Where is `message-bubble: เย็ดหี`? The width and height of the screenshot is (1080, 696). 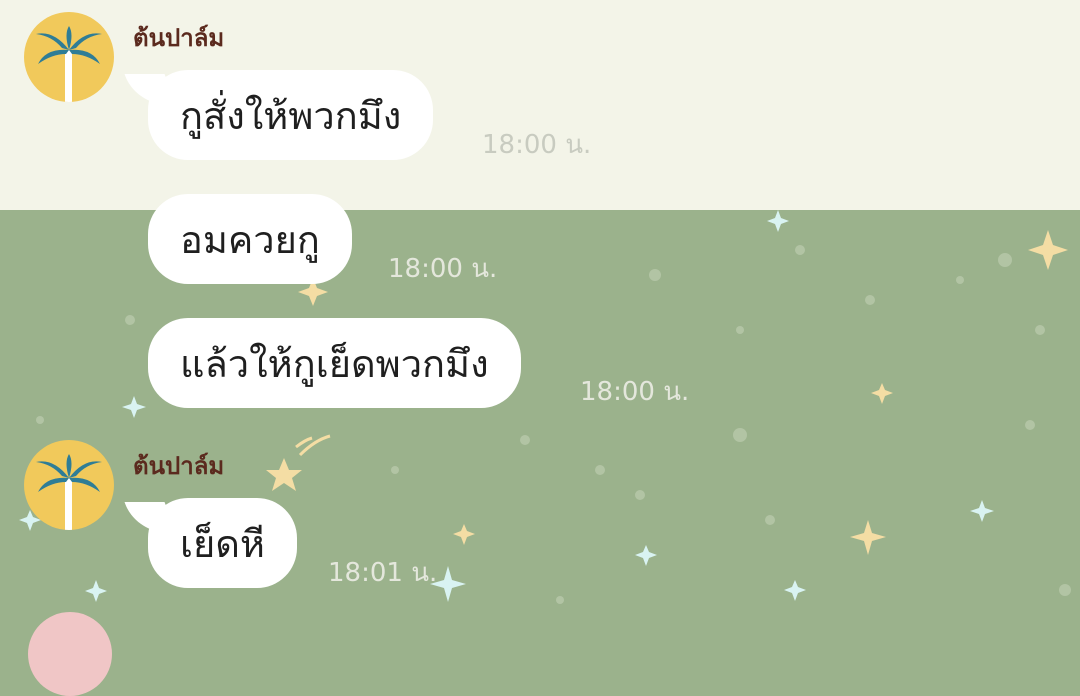 message-bubble: เย็ดหี is located at coordinates (222, 543).